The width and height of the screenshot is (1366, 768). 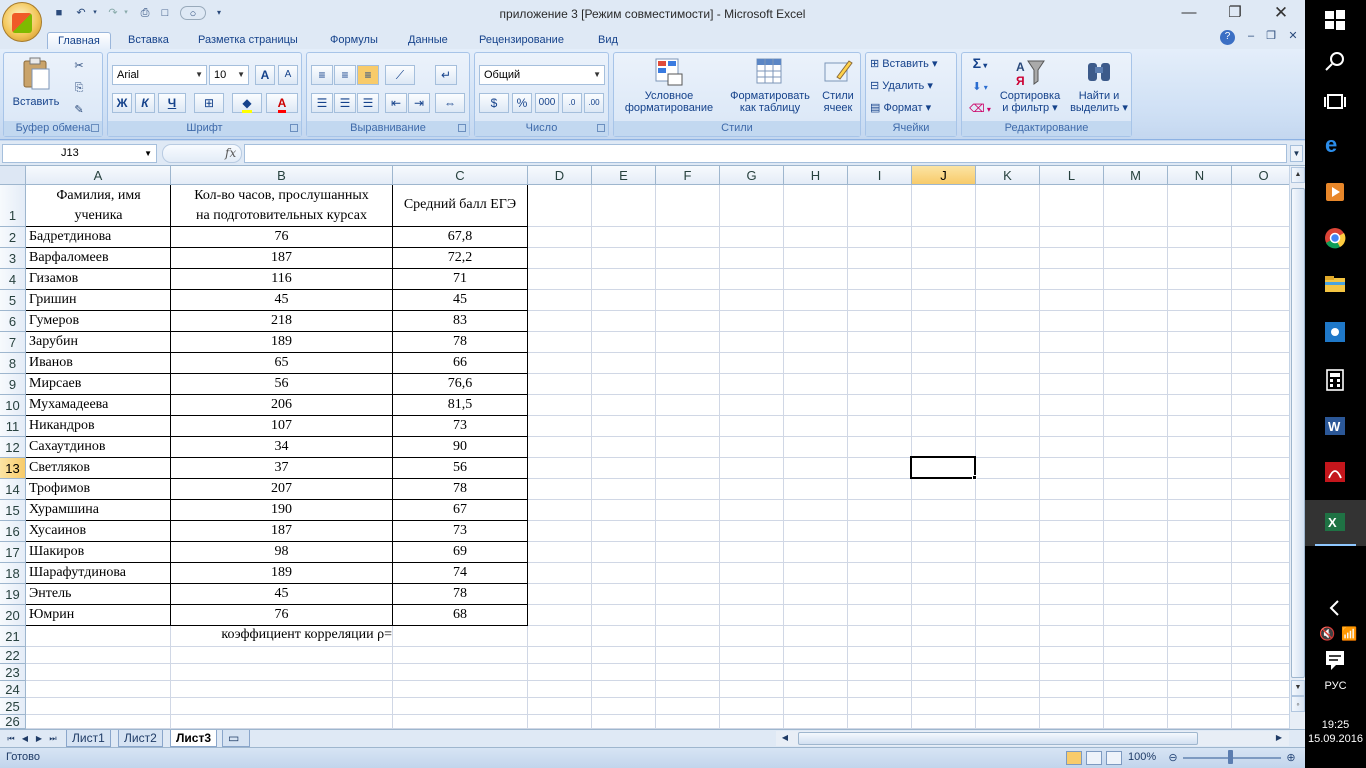 What do you see at coordinates (943, 467) in the screenshot?
I see `active-cell-J13` at bounding box center [943, 467].